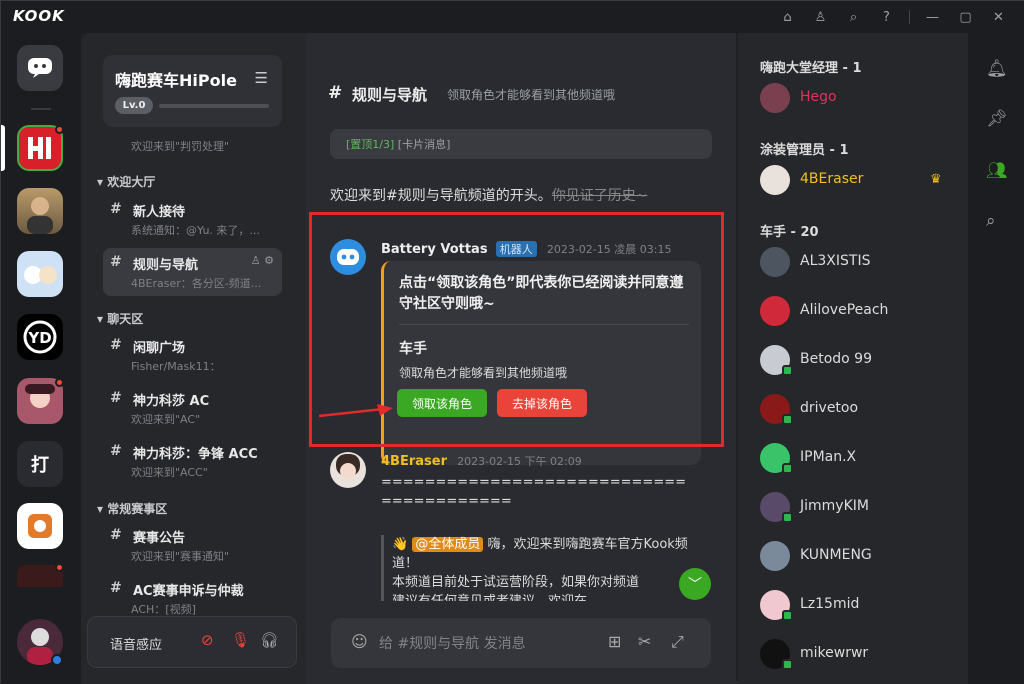 The image size is (1024, 684). Describe the element at coordinates (126, 181) in the screenshot. I see `category-welcome: ▾ 欢迎大厅` at that location.